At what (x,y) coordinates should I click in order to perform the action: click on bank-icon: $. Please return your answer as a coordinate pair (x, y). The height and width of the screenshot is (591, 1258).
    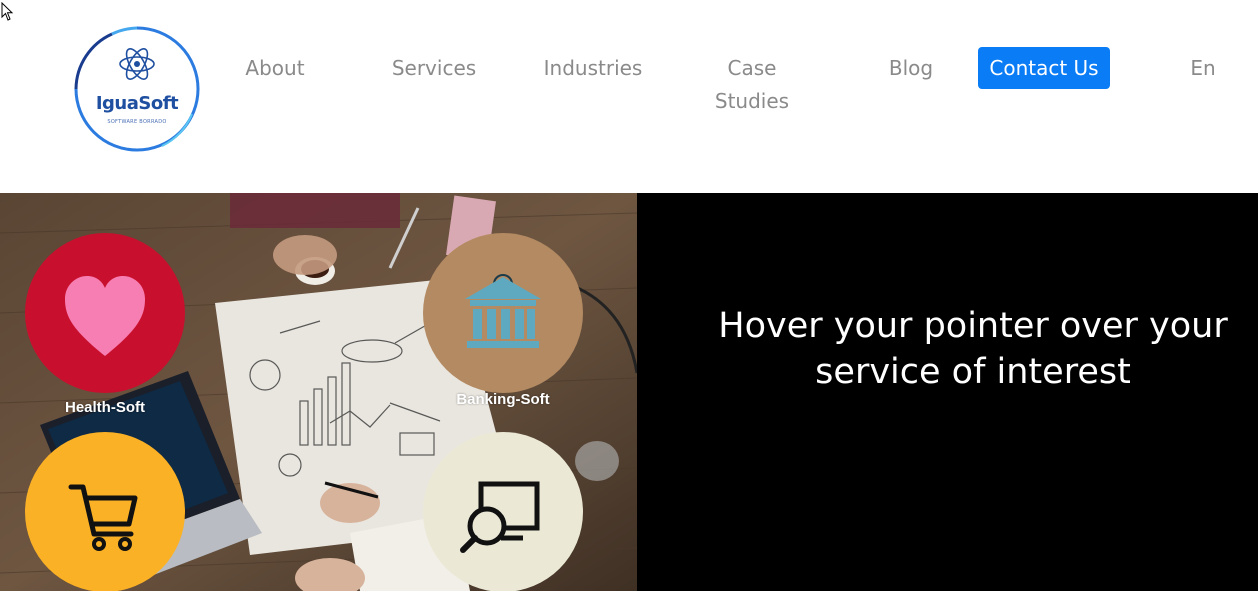
    Looking at the image, I should click on (503, 311).